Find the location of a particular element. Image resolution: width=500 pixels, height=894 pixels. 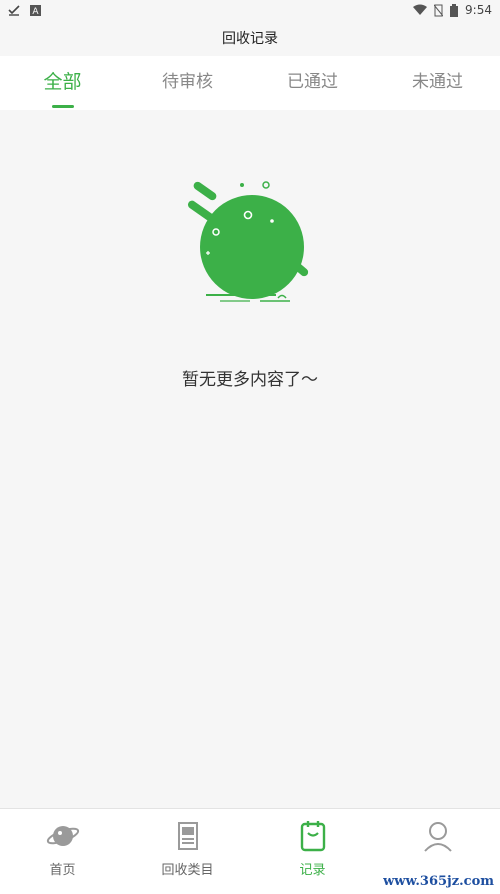

filter-tabs: 全部 待审核 已通过 未通过 is located at coordinates (250, 83).